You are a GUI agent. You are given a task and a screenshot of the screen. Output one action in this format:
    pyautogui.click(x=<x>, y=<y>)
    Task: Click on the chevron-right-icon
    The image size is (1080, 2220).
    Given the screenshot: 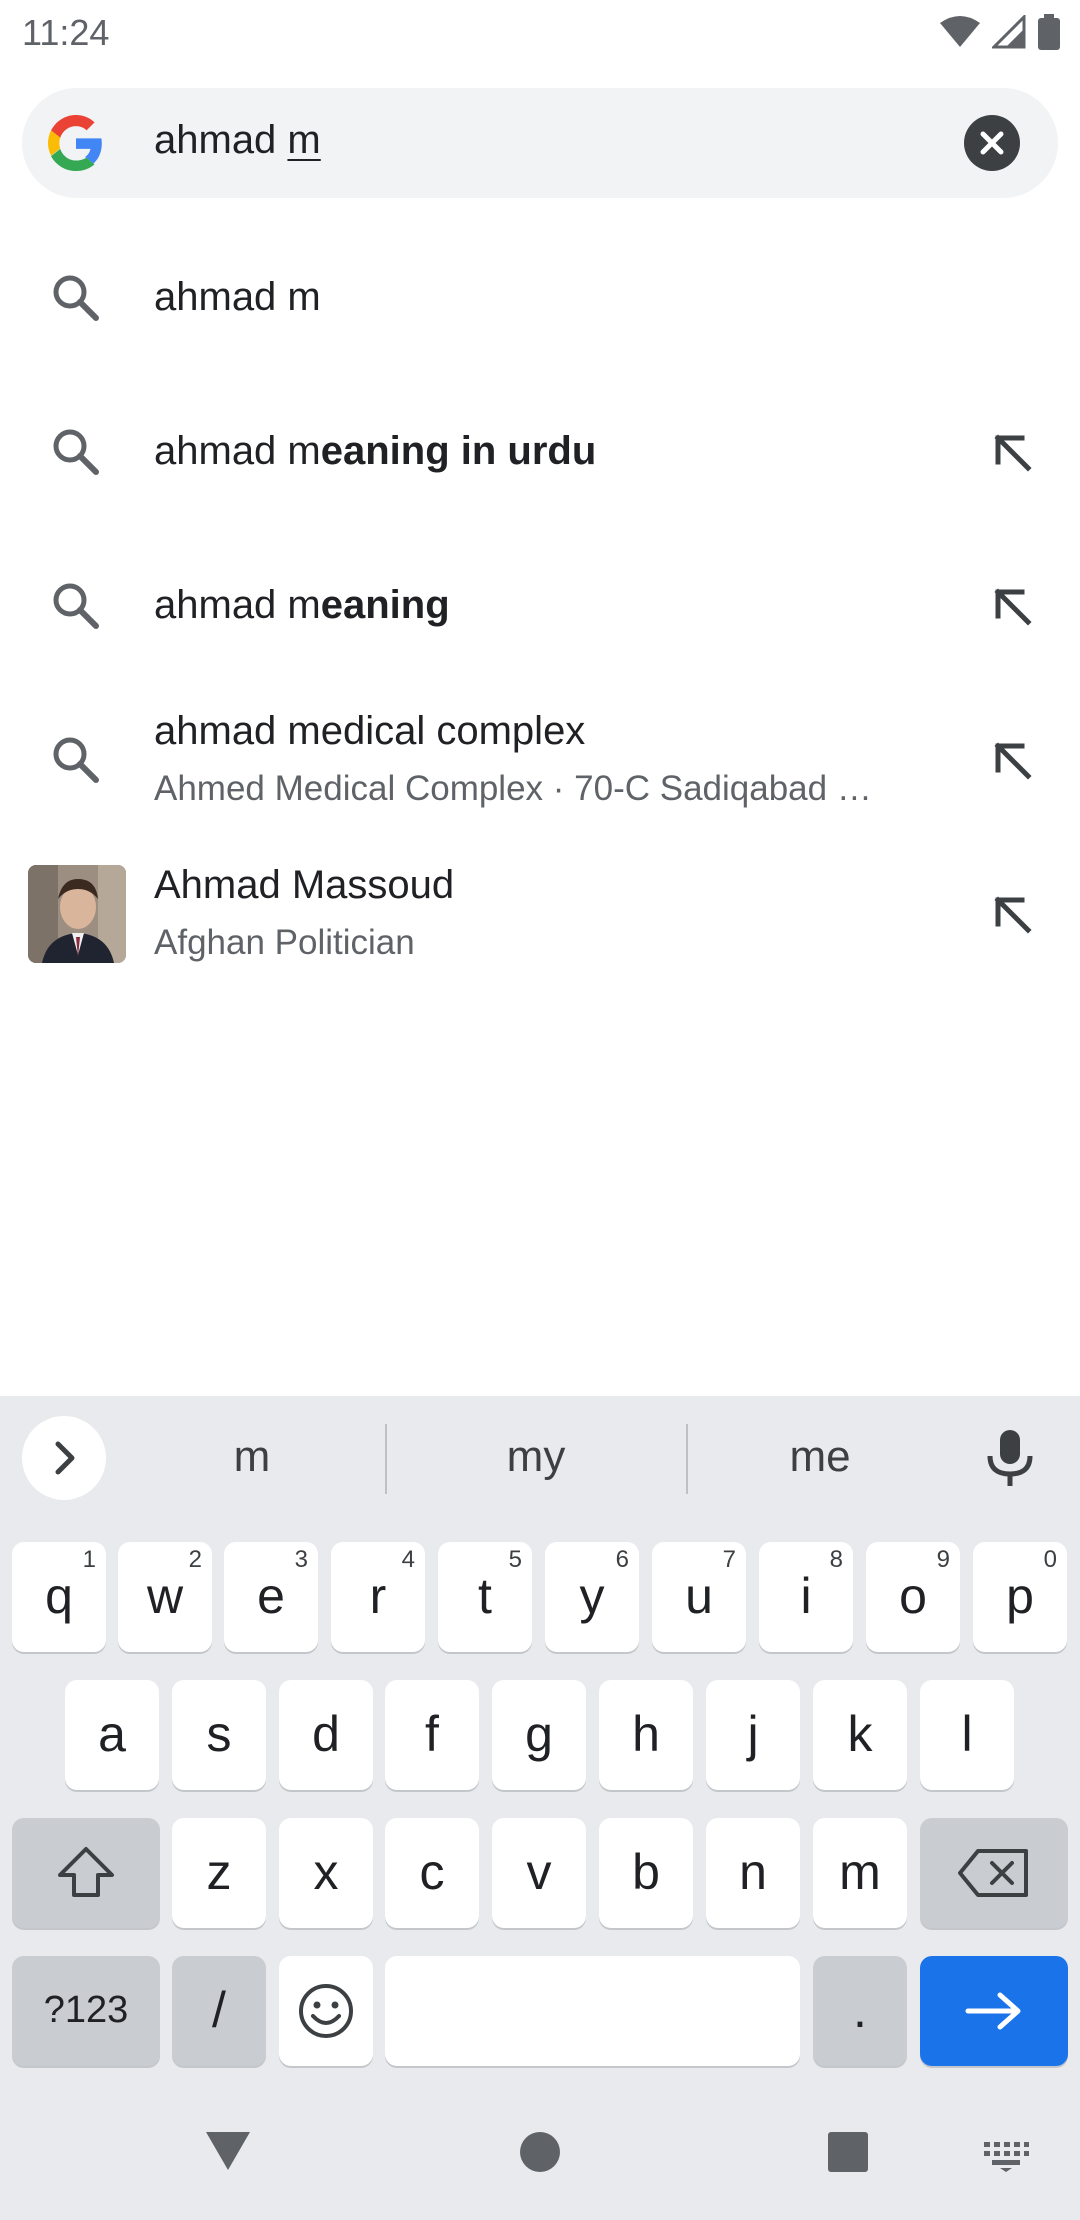 What is the action you would take?
    pyautogui.click(x=65, y=1458)
    